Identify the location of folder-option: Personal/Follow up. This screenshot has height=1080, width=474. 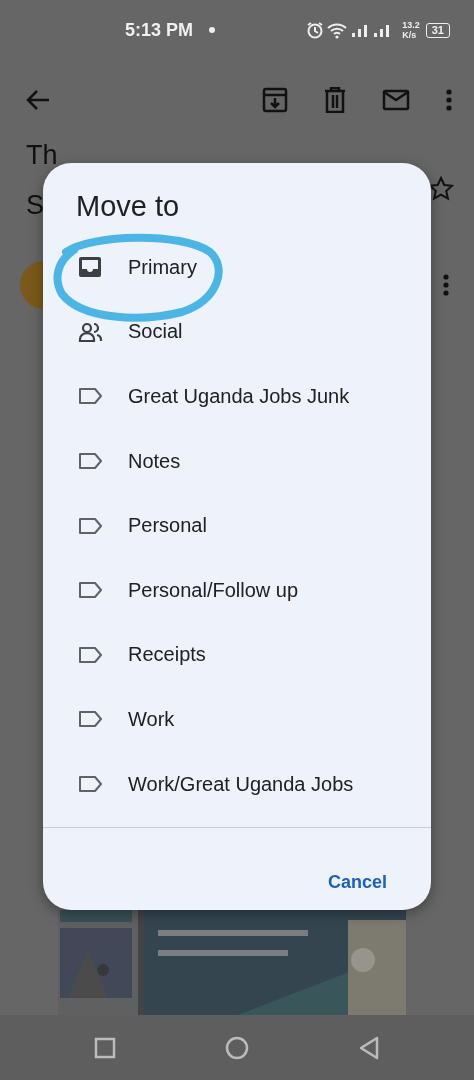
(237, 590).